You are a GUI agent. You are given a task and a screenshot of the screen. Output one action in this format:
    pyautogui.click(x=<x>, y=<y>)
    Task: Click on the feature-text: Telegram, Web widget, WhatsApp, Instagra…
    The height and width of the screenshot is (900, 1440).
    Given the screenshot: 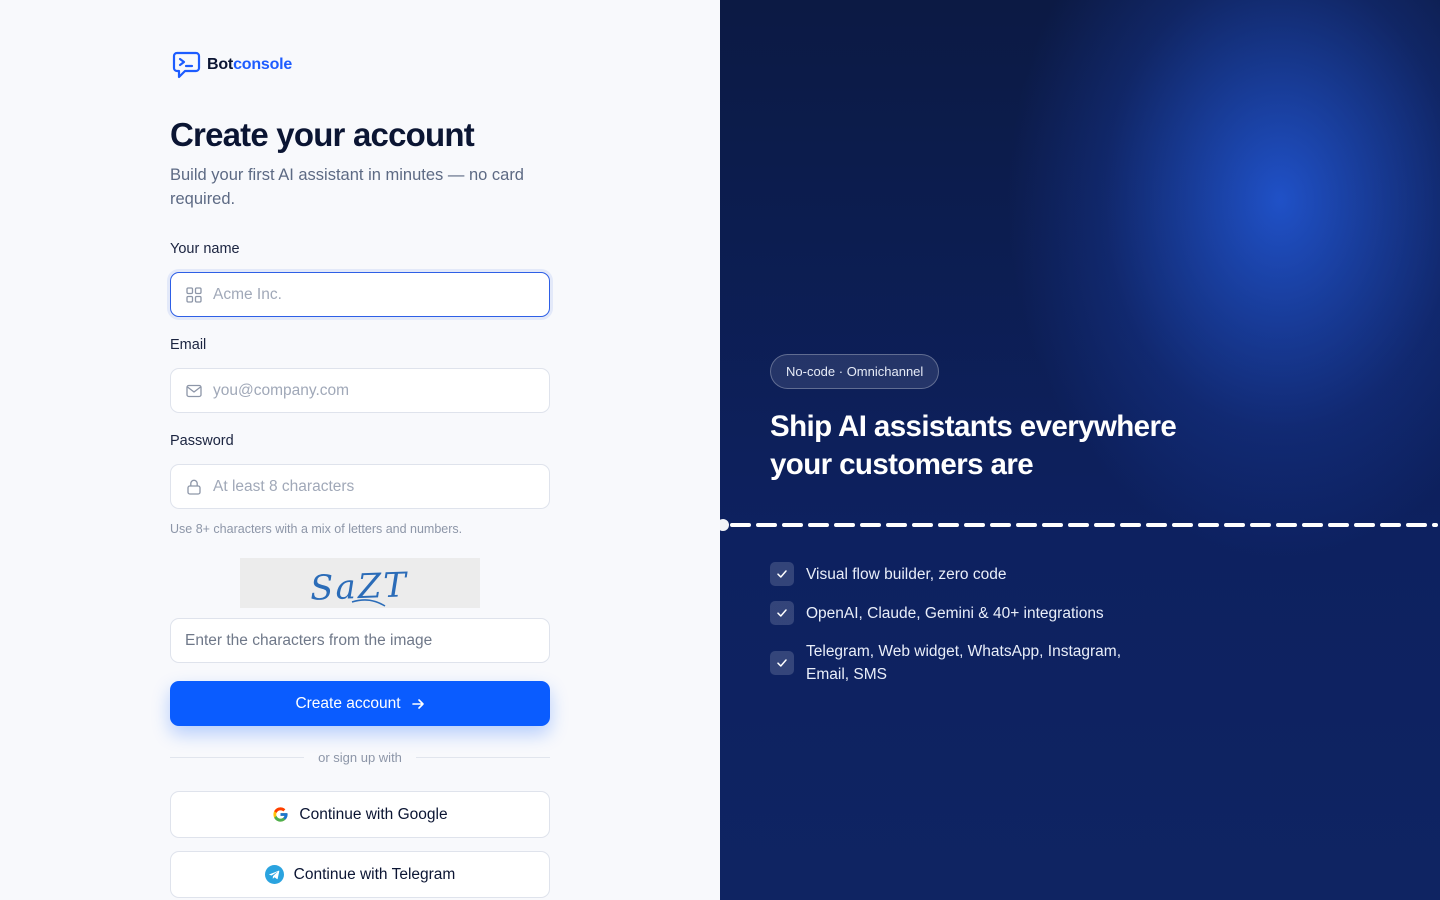 What is the action you would take?
    pyautogui.click(x=964, y=663)
    